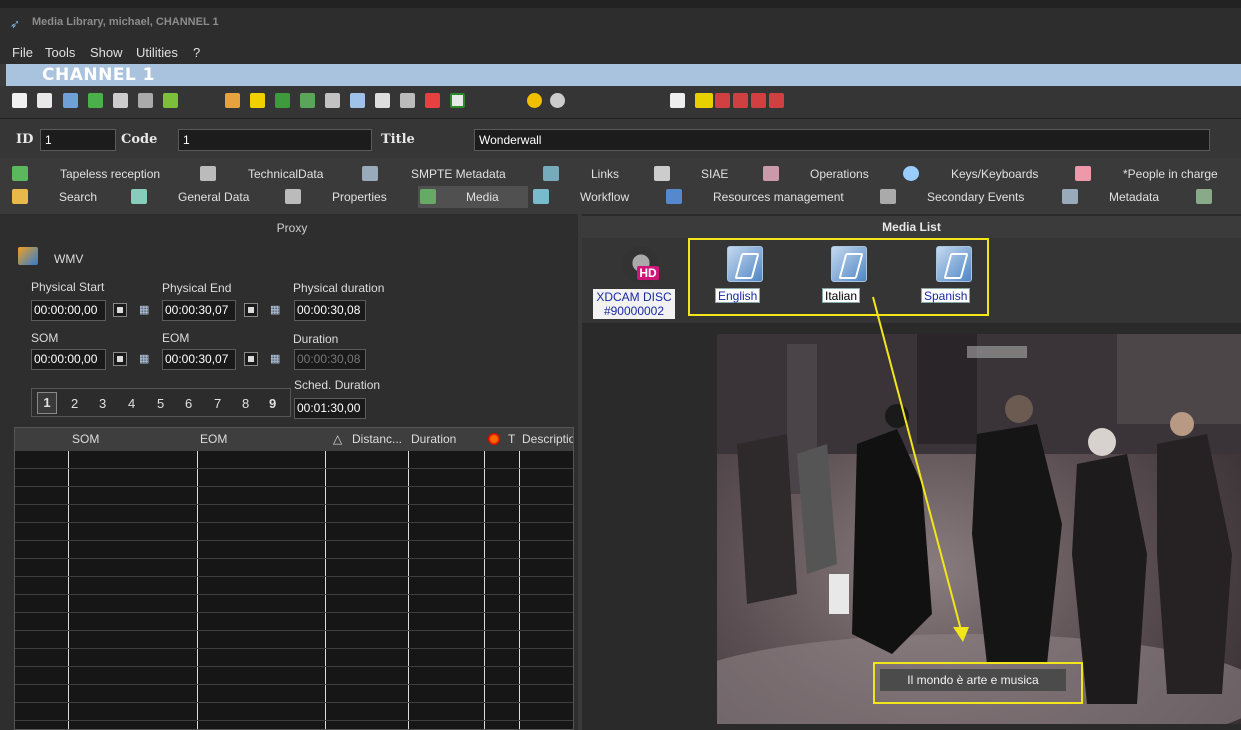 The width and height of the screenshot is (1241, 730). What do you see at coordinates (1211, 197) in the screenshot?
I see `tab-more` at bounding box center [1211, 197].